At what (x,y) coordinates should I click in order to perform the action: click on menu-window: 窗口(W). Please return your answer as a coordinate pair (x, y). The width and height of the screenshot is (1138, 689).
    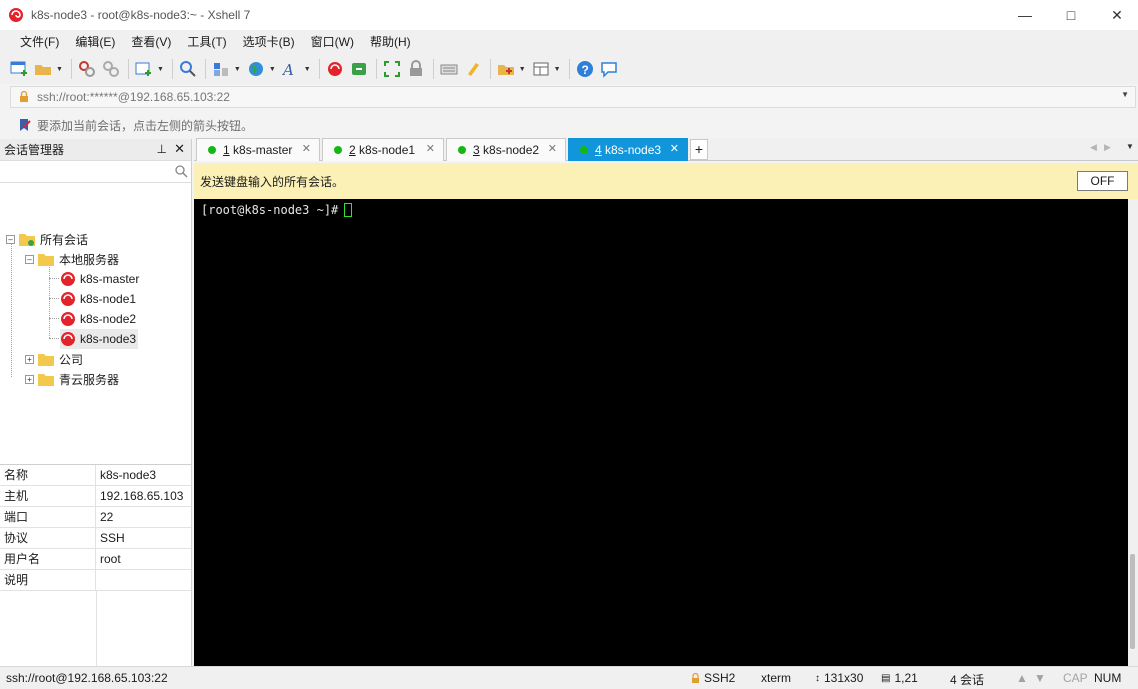
    Looking at the image, I should click on (332, 42).